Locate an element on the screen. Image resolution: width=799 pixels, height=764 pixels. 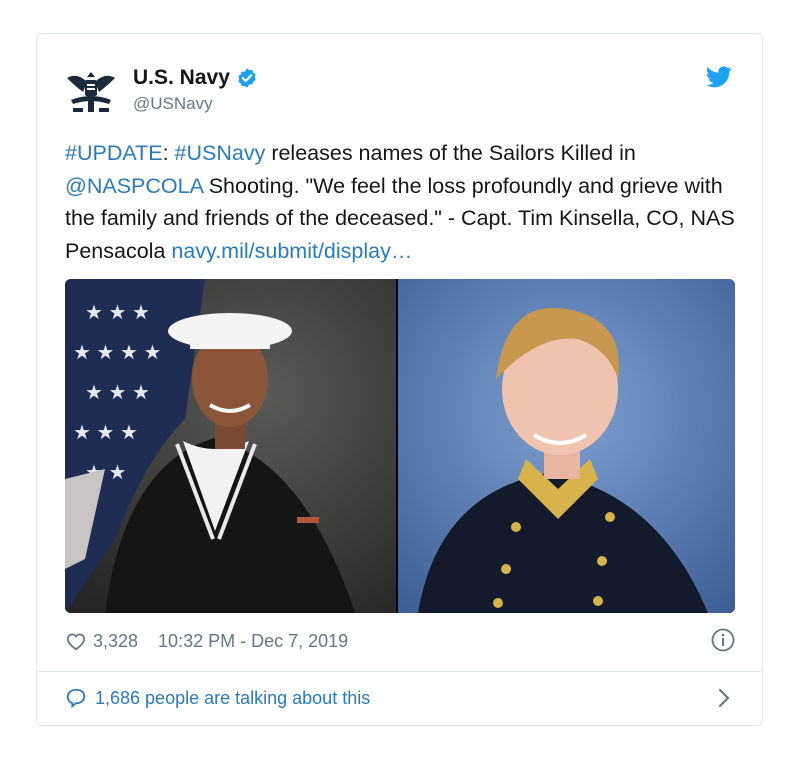
like-count: 3,328 is located at coordinates (115, 641).